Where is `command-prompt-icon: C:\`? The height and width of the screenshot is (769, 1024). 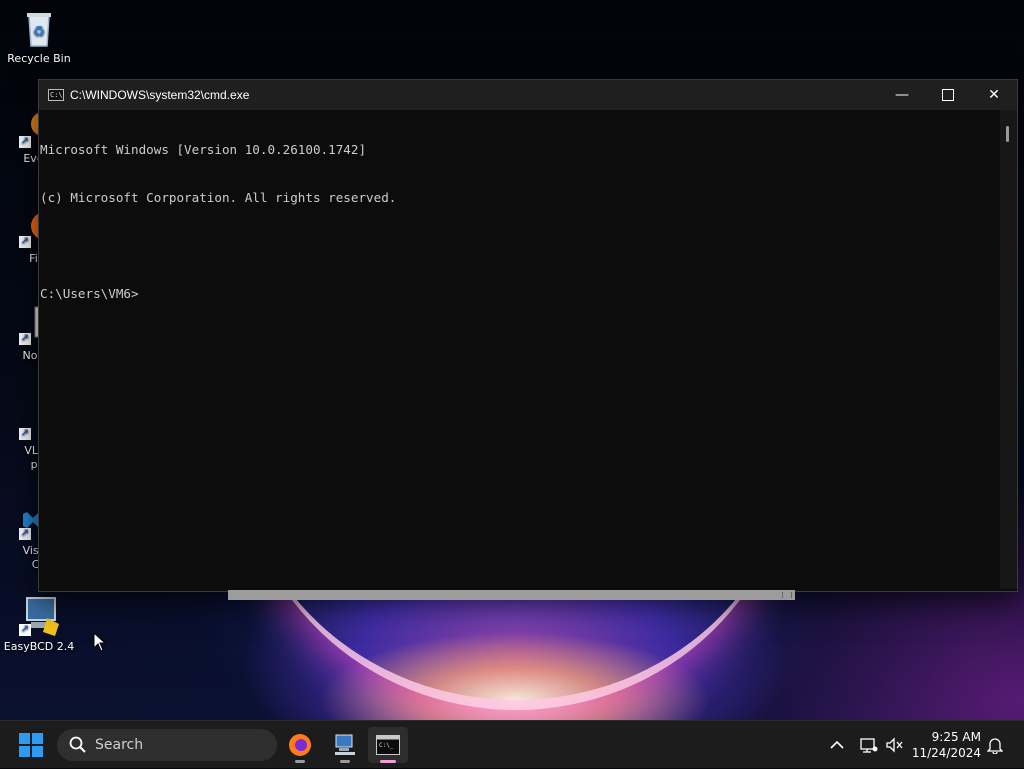 command-prompt-icon: C:\ is located at coordinates (56, 95).